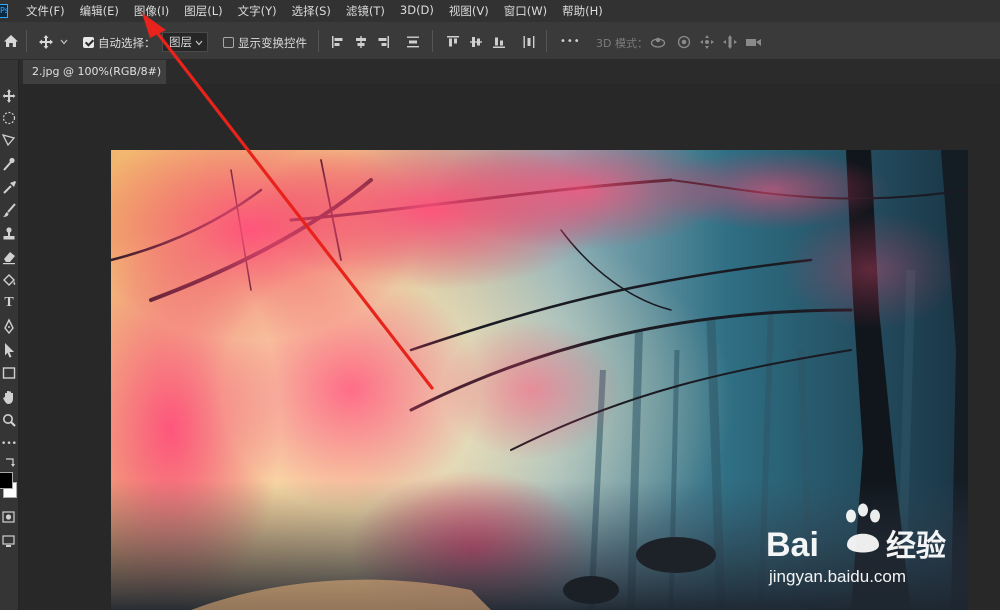 The height and width of the screenshot is (610, 1000). I want to click on auto-select-target-value: 图层, so click(180, 42).